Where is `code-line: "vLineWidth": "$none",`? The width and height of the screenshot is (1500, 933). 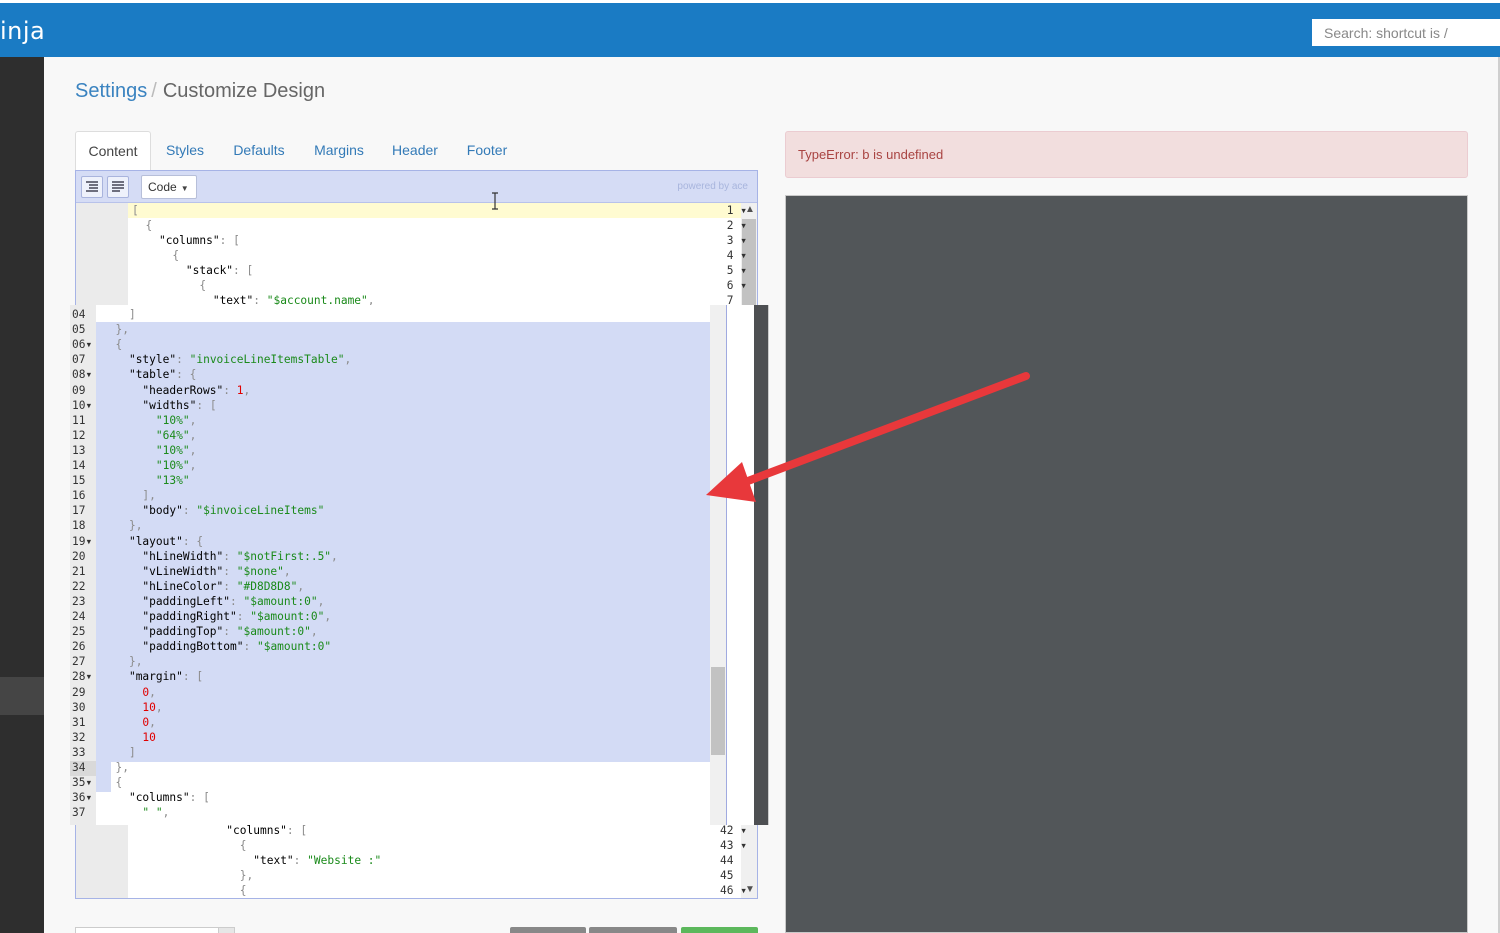 code-line: "vLineWidth": "$none", is located at coordinates (196, 571).